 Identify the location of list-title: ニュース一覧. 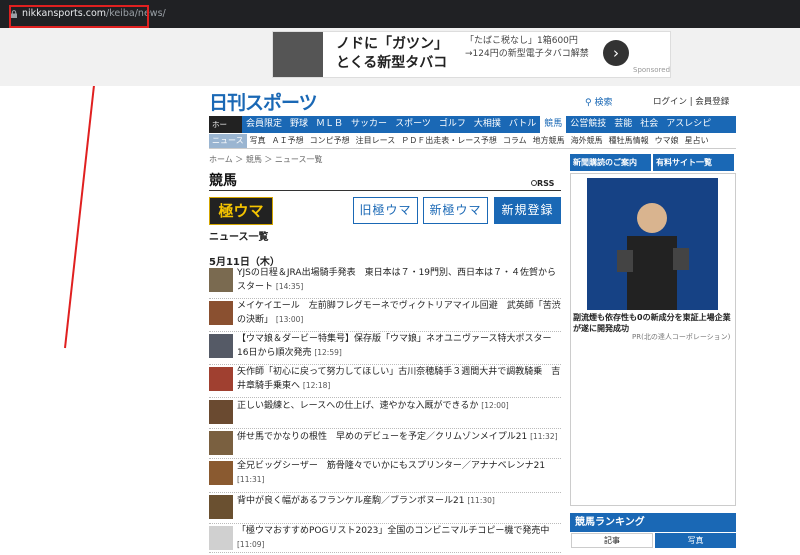
(239, 237).